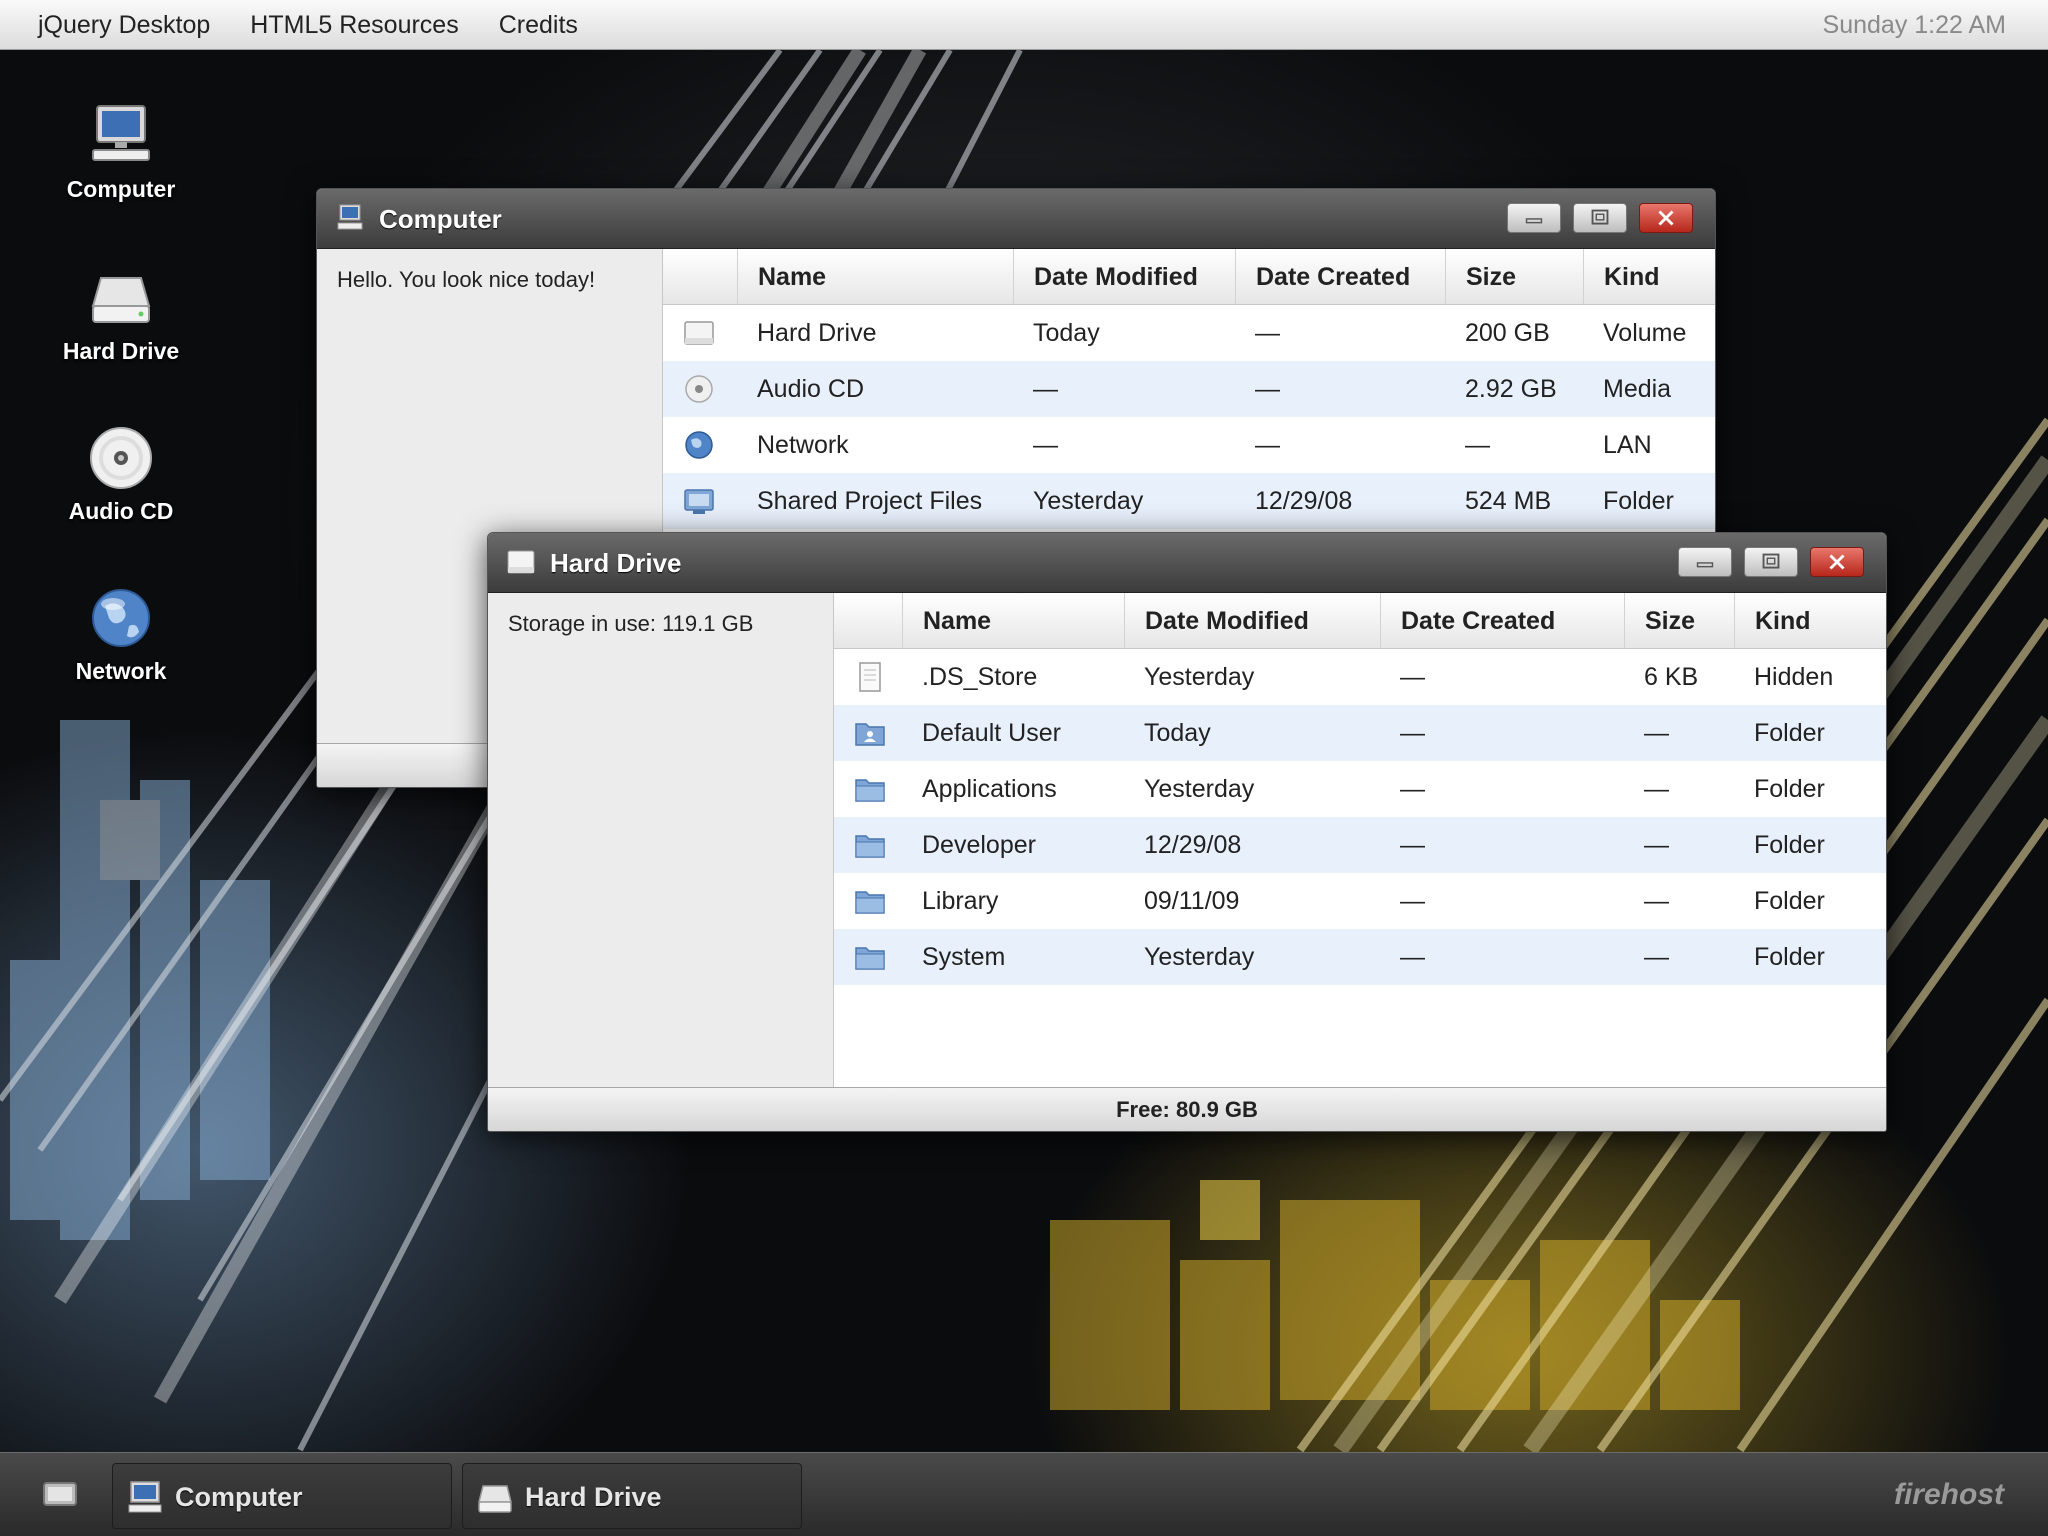 This screenshot has width=2048, height=1536. I want to click on window-statusbar: Free: 80.9 GB, so click(1187, 1109).